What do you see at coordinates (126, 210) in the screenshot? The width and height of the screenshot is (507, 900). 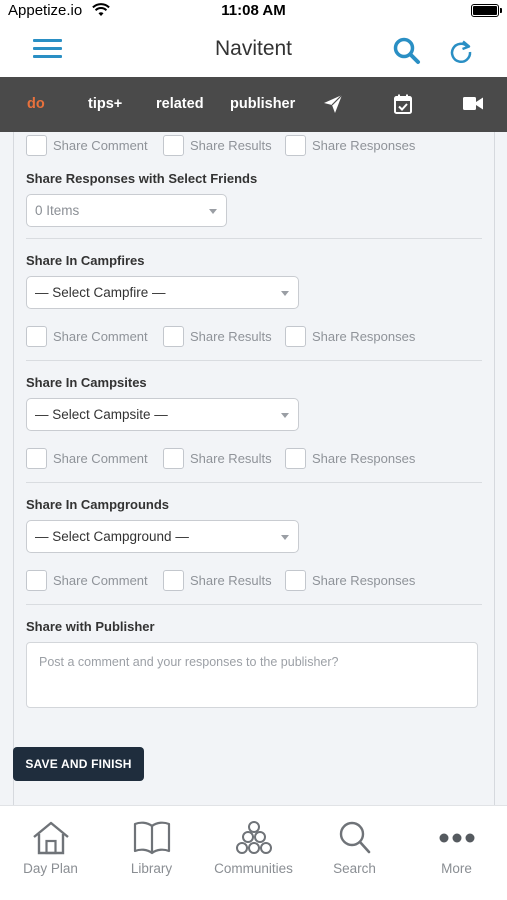 I see `friends-select: 0 Items` at bounding box center [126, 210].